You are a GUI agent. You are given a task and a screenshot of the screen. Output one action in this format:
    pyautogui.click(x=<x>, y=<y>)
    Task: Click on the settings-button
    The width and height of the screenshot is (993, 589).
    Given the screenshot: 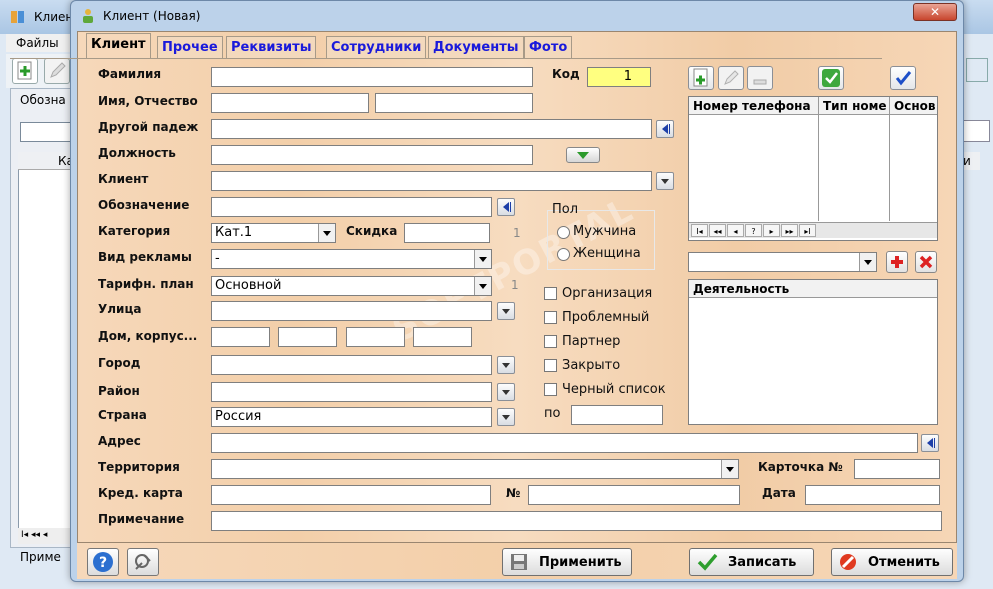 What is the action you would take?
    pyautogui.click(x=143, y=562)
    